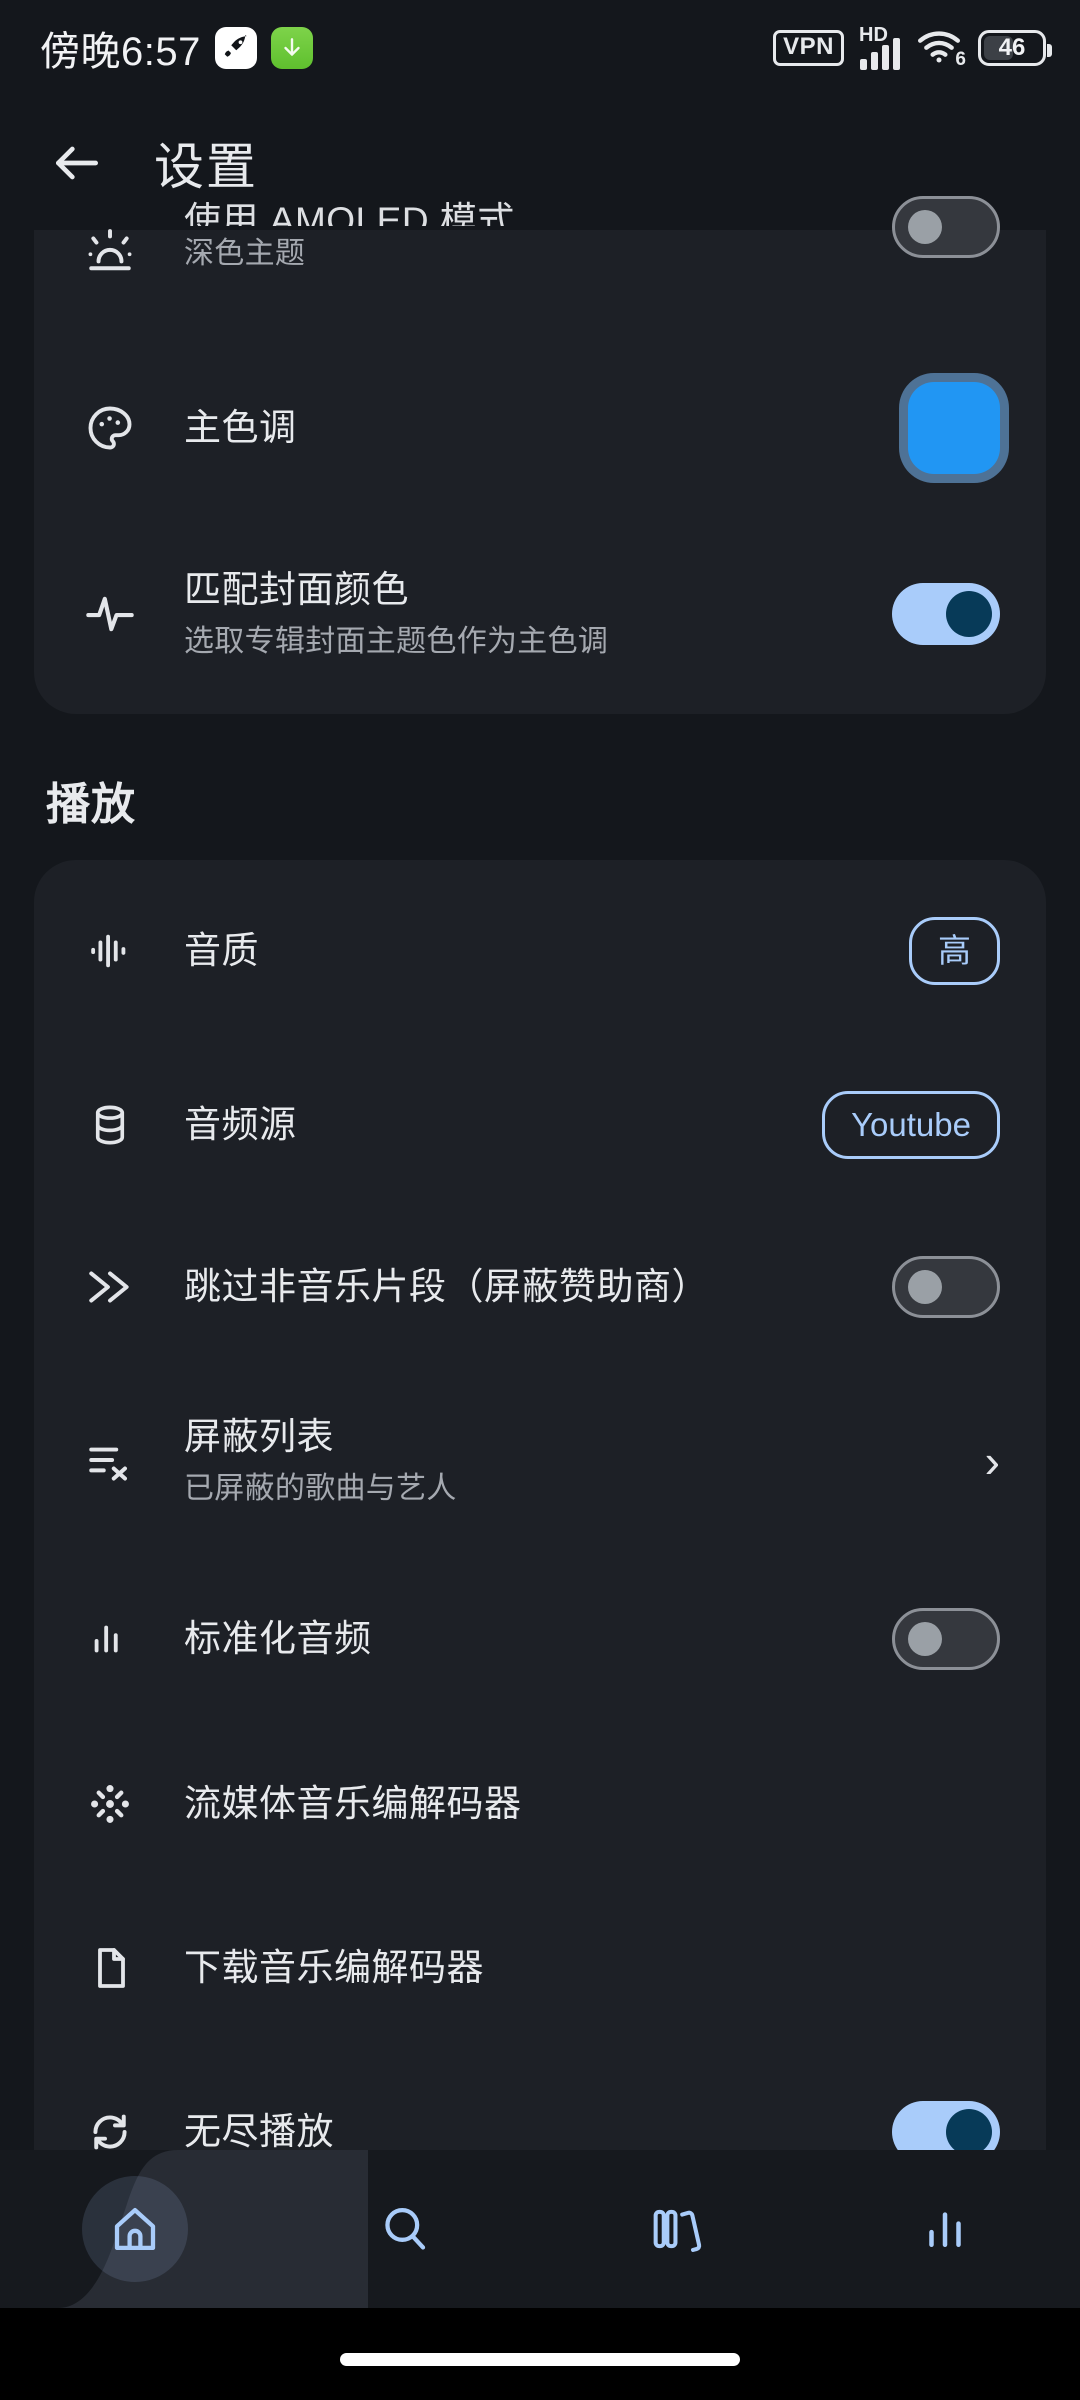 The width and height of the screenshot is (1080, 2400). Describe the element at coordinates (349, 213) in the screenshot. I see `row-amoled-title: 使用 AMOLED 模式` at that location.